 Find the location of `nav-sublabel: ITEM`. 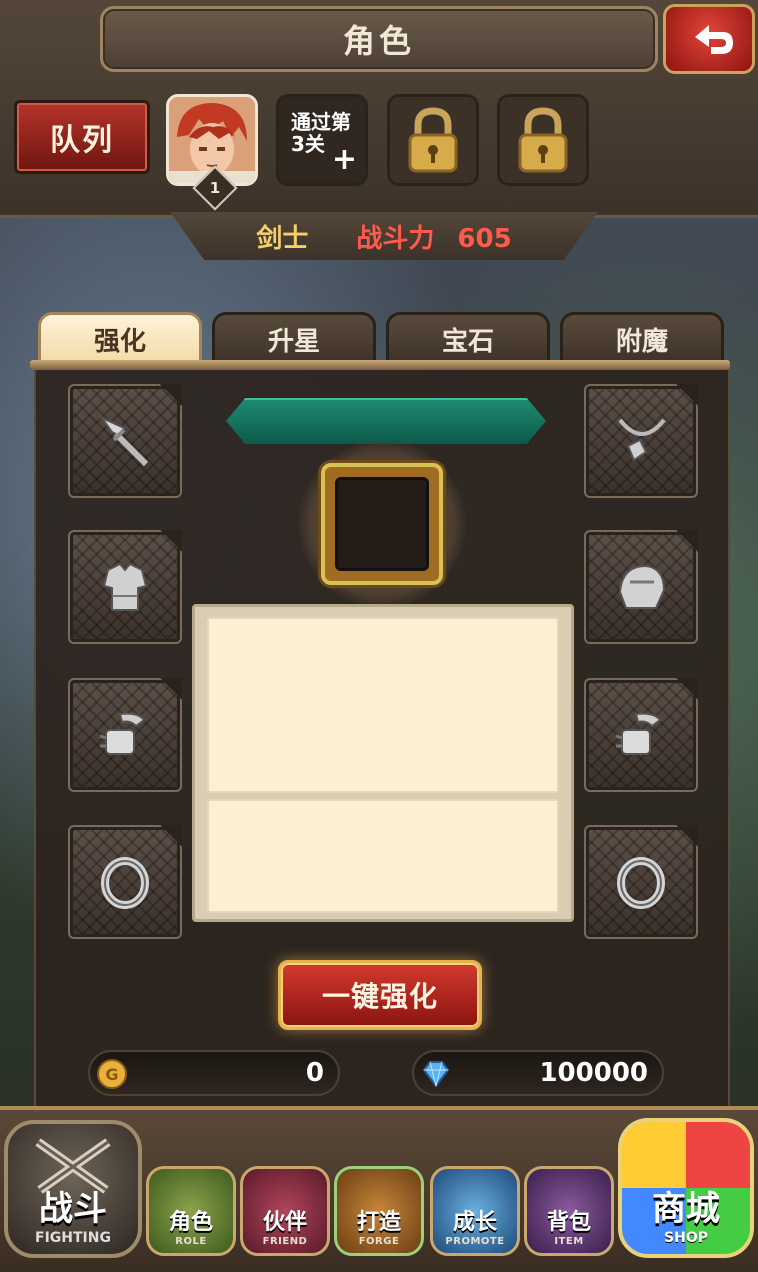

nav-sublabel: ITEM is located at coordinates (569, 1241).